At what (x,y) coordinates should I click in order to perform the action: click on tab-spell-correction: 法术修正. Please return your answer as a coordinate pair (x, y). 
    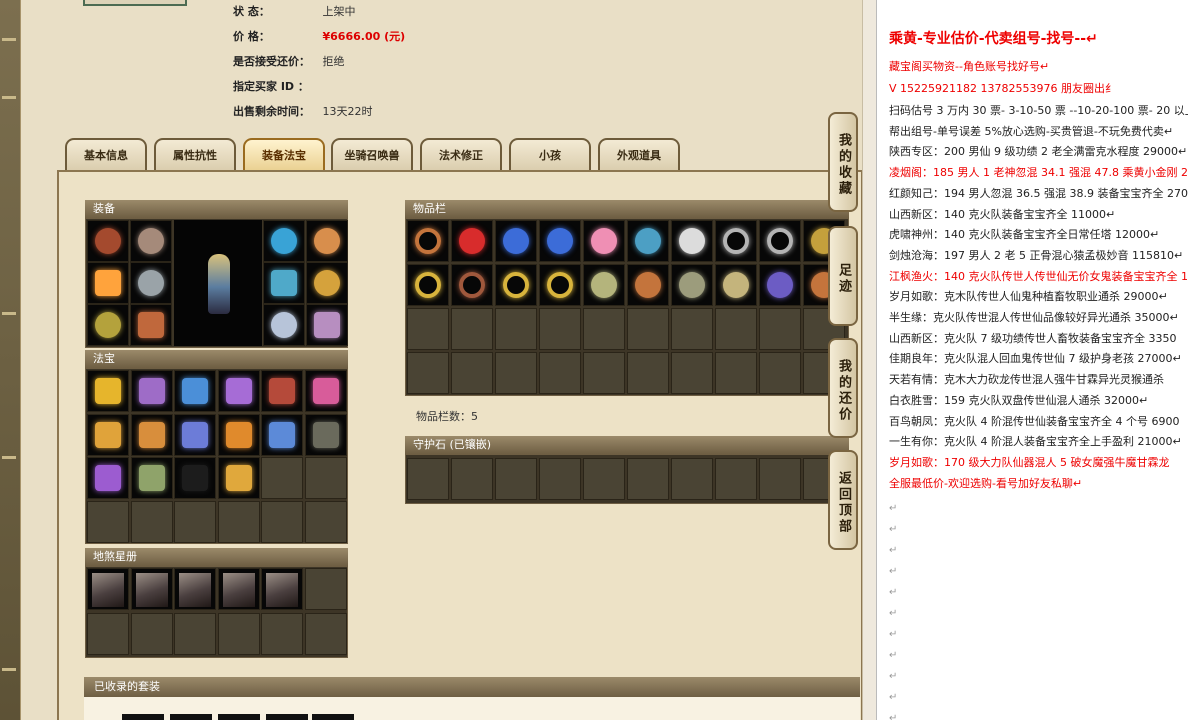
    Looking at the image, I should click on (461, 155).